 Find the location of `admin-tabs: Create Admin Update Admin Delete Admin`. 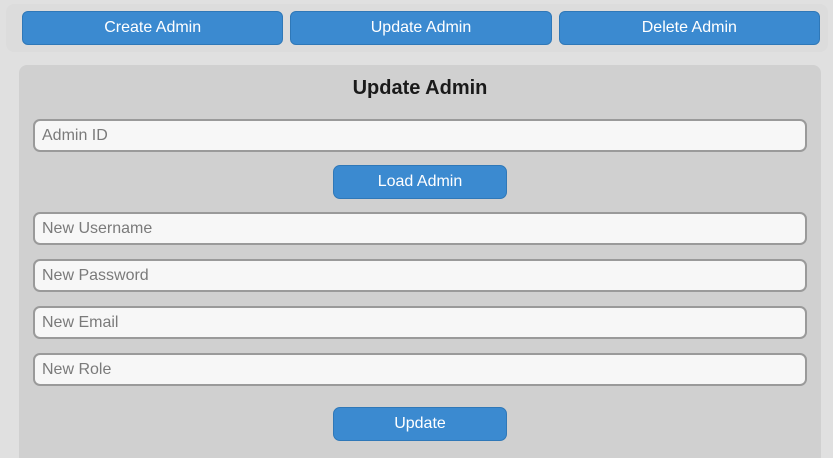

admin-tabs: Create Admin Update Admin Delete Admin is located at coordinates (421, 28).